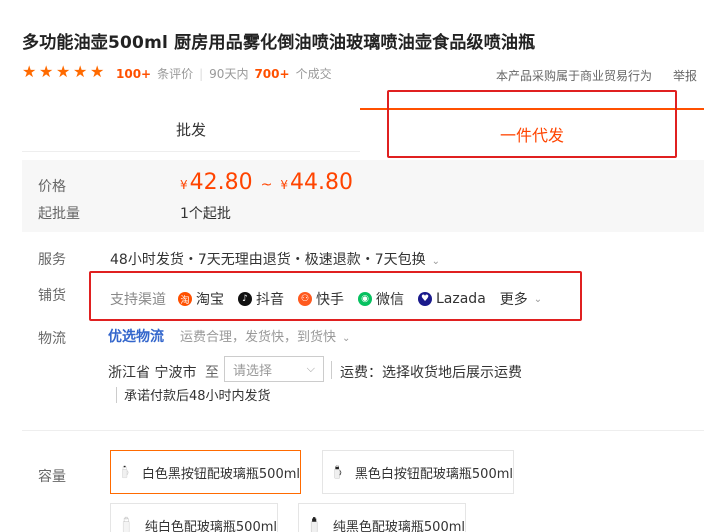 The image size is (704, 532). I want to click on channels-head: 支持渠道, so click(138, 300).